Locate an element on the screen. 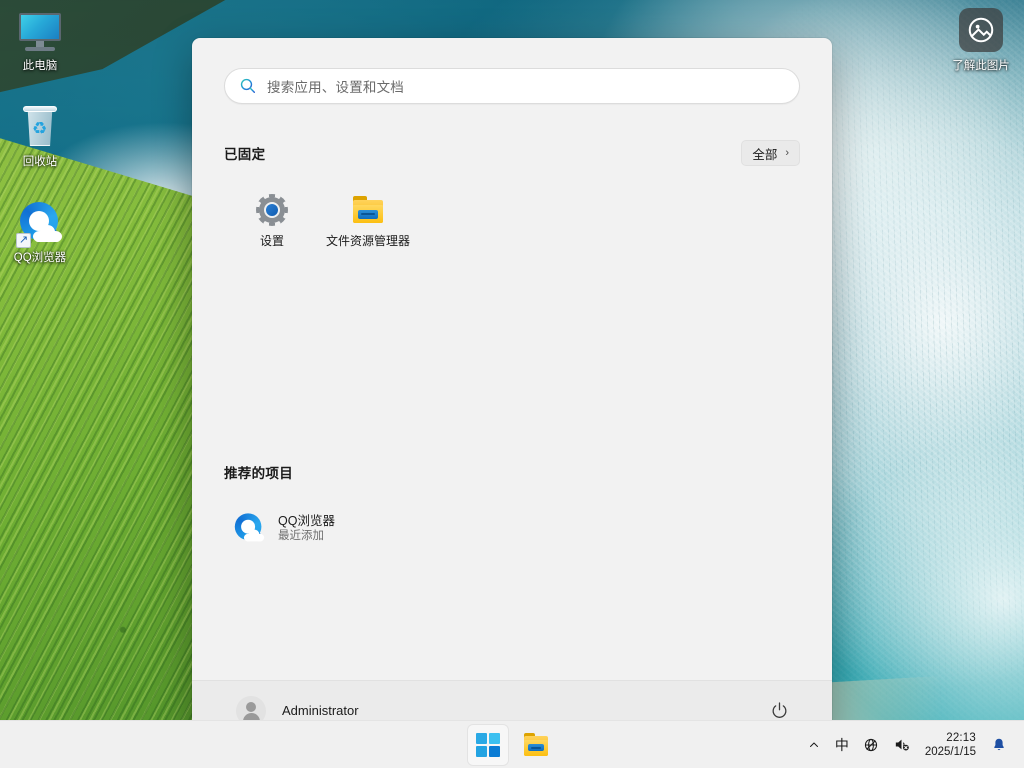 The height and width of the screenshot is (768, 1024). desktop-icon-this-pc: 此电脑 is located at coordinates (40, 40).